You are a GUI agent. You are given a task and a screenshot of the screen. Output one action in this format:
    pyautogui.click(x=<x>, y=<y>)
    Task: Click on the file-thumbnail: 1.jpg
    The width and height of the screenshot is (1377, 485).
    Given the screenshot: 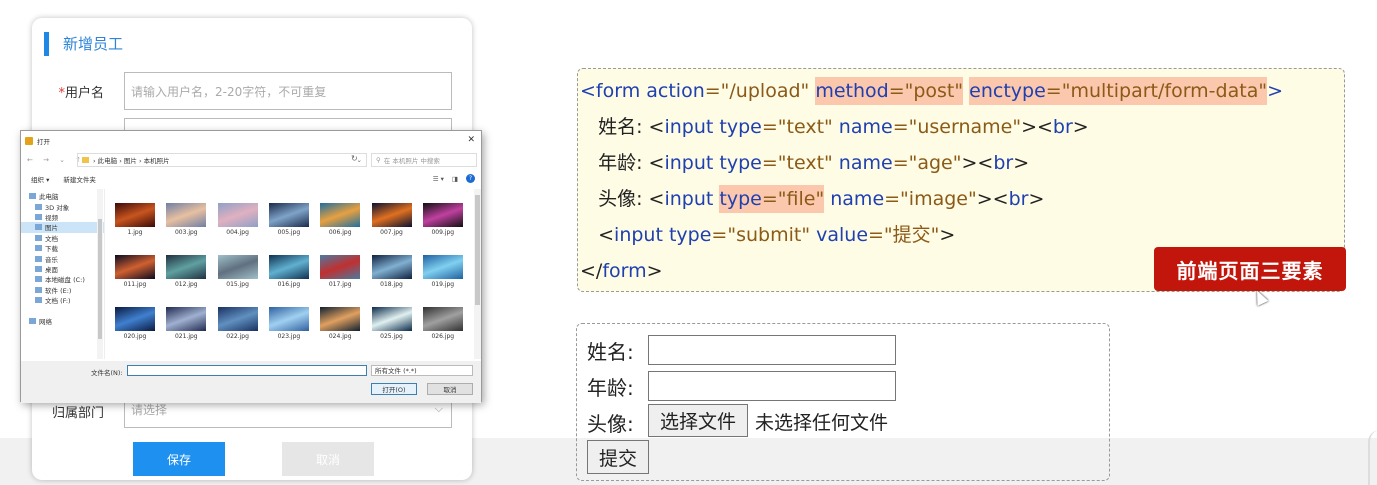 What is the action you would take?
    pyautogui.click(x=135, y=219)
    